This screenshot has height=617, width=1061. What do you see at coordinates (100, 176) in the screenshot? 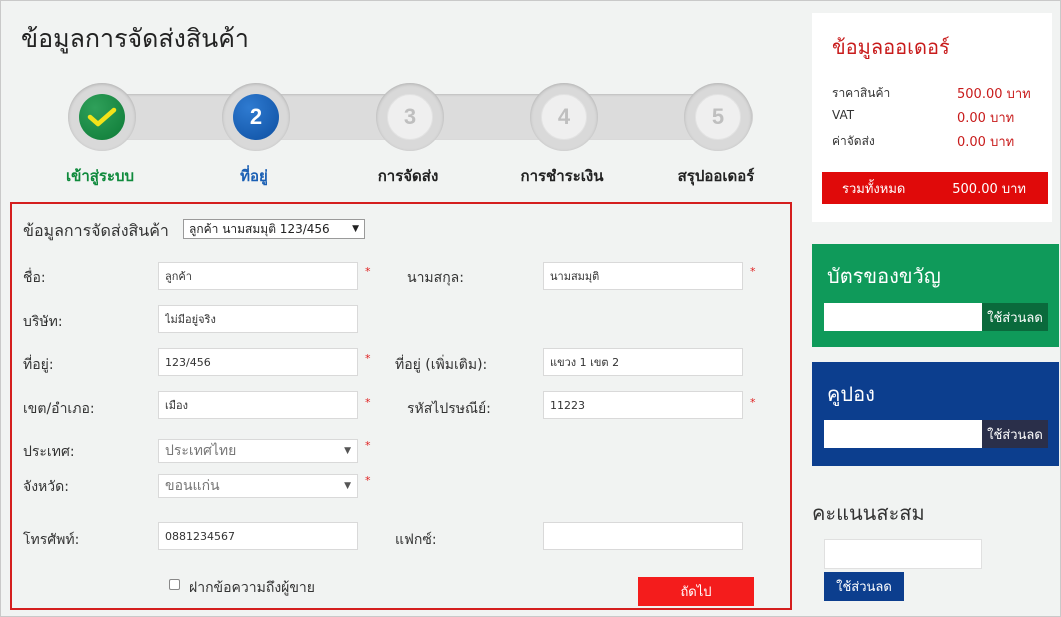
I see `step-label-login: เข้าสู่ระบบ` at bounding box center [100, 176].